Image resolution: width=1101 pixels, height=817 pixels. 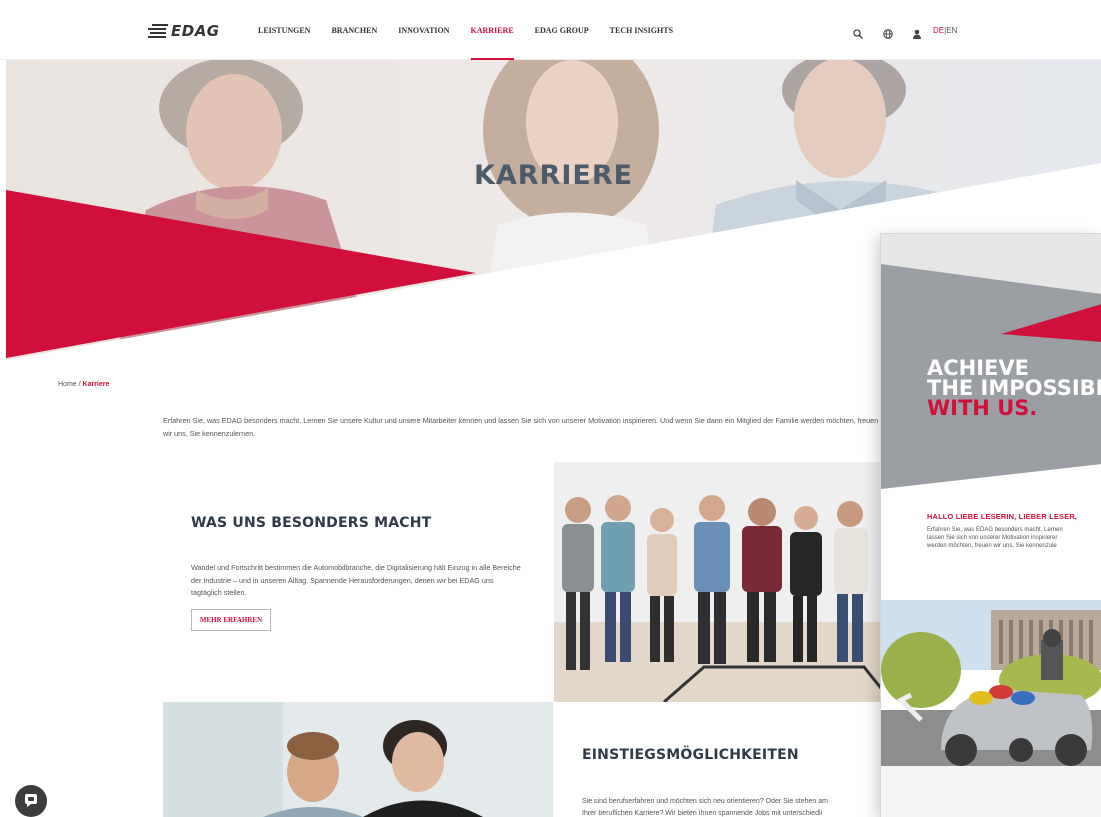 What do you see at coordinates (423, 30) in the screenshot?
I see `menu-item-innovation: INNOVATION` at bounding box center [423, 30].